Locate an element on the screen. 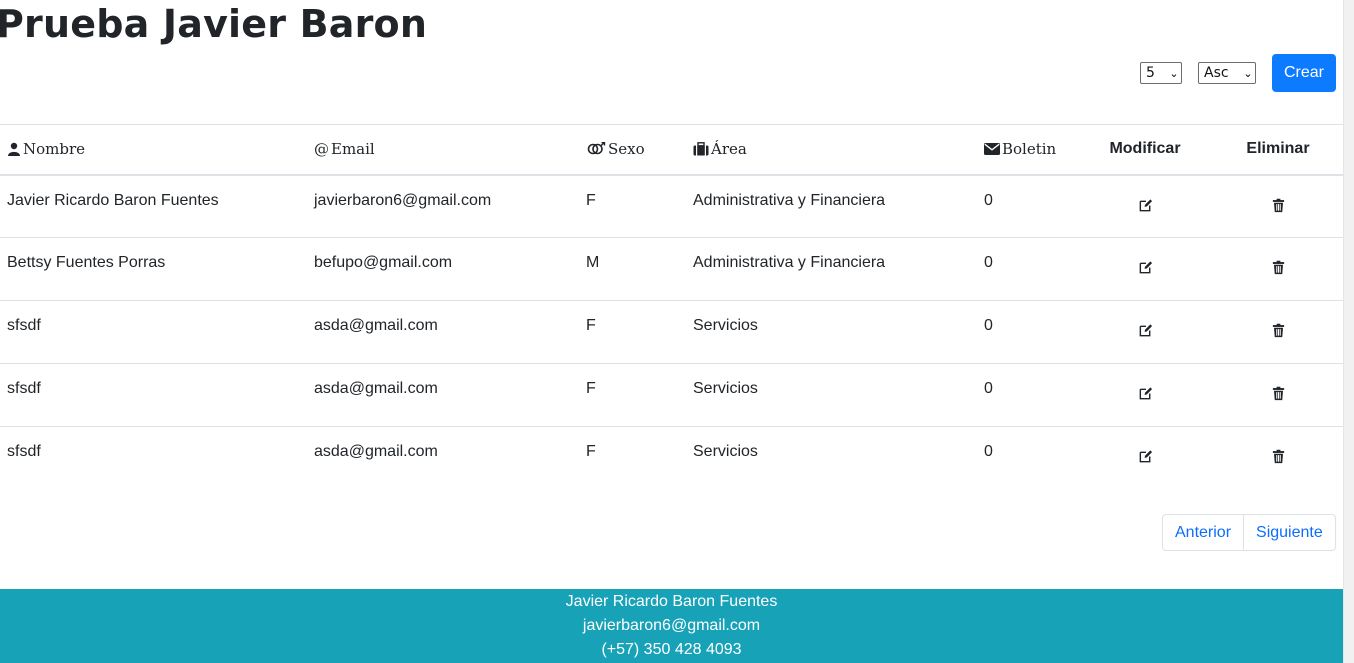 This screenshot has width=1354, height=663. header-nombre-label: Nombre is located at coordinates (54, 149).